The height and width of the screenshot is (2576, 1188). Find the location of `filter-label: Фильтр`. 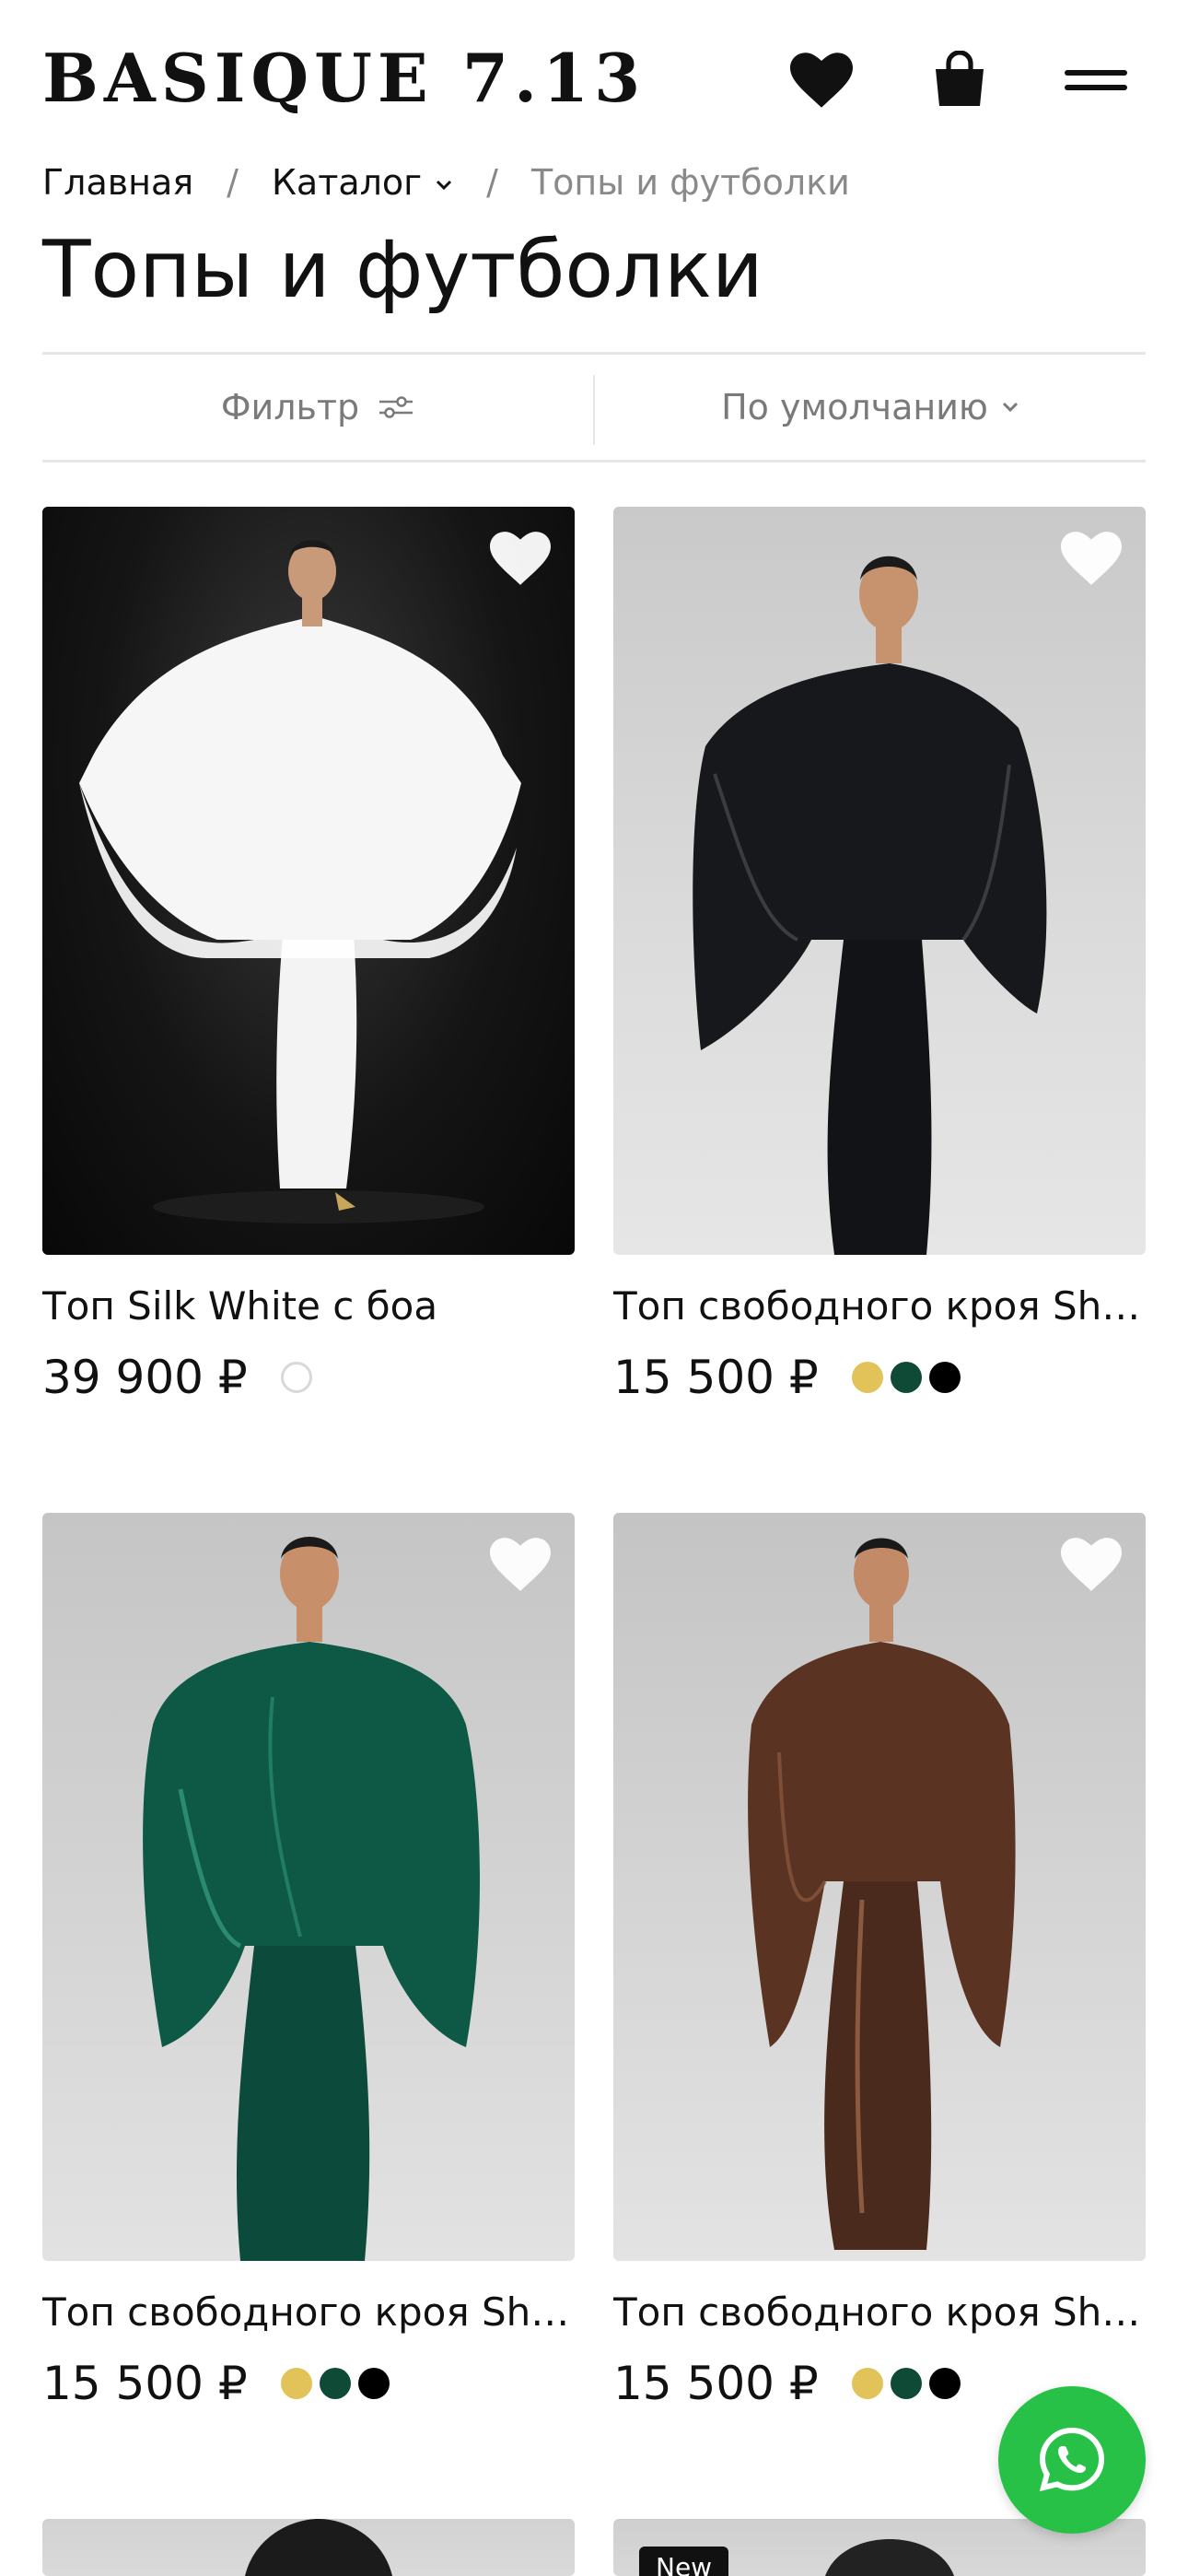

filter-label: Фильтр is located at coordinates (290, 407).